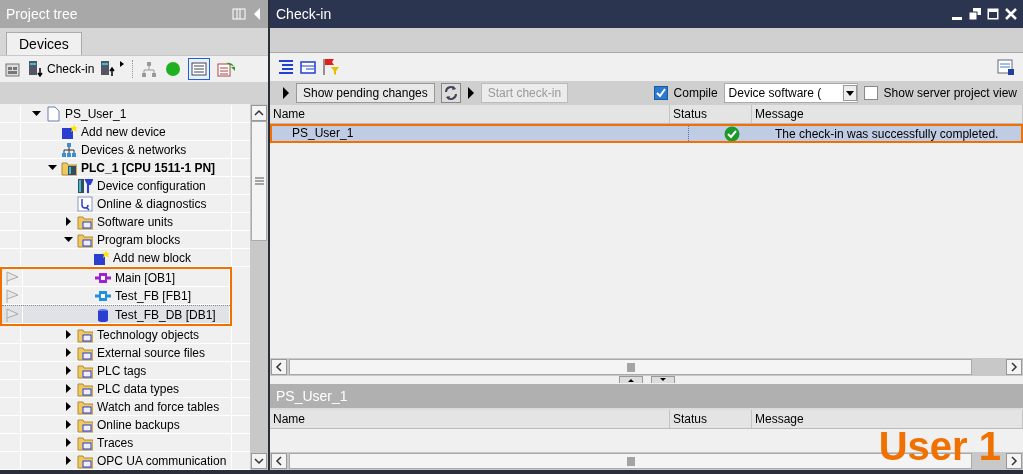  What do you see at coordinates (365, 93) in the screenshot?
I see `show-pending-button: Show pending changes` at bounding box center [365, 93].